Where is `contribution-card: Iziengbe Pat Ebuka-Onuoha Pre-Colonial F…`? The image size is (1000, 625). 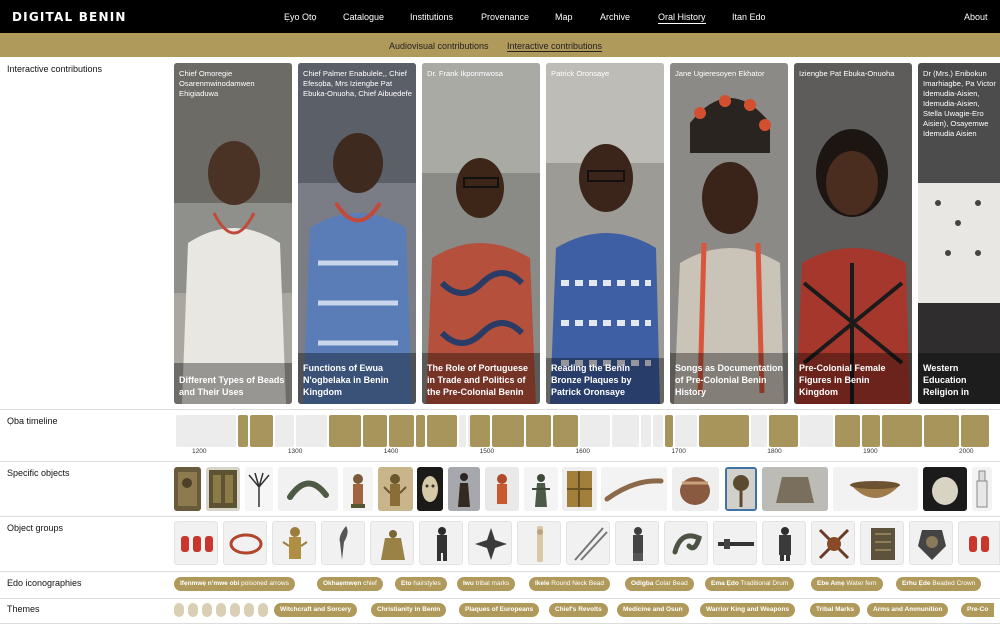
contribution-card: Iziengbe Pat Ebuka-Onuoha Pre-Colonial F… is located at coordinates (853, 233).